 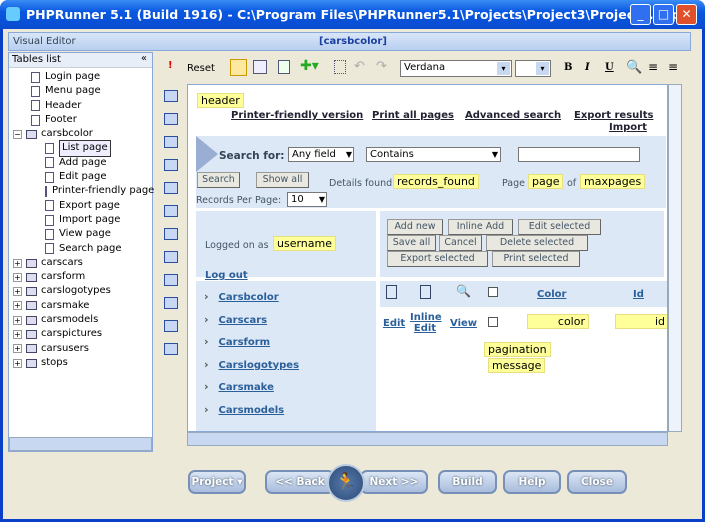 What do you see at coordinates (171, 119) in the screenshot?
I see `insert-field-icon` at bounding box center [171, 119].